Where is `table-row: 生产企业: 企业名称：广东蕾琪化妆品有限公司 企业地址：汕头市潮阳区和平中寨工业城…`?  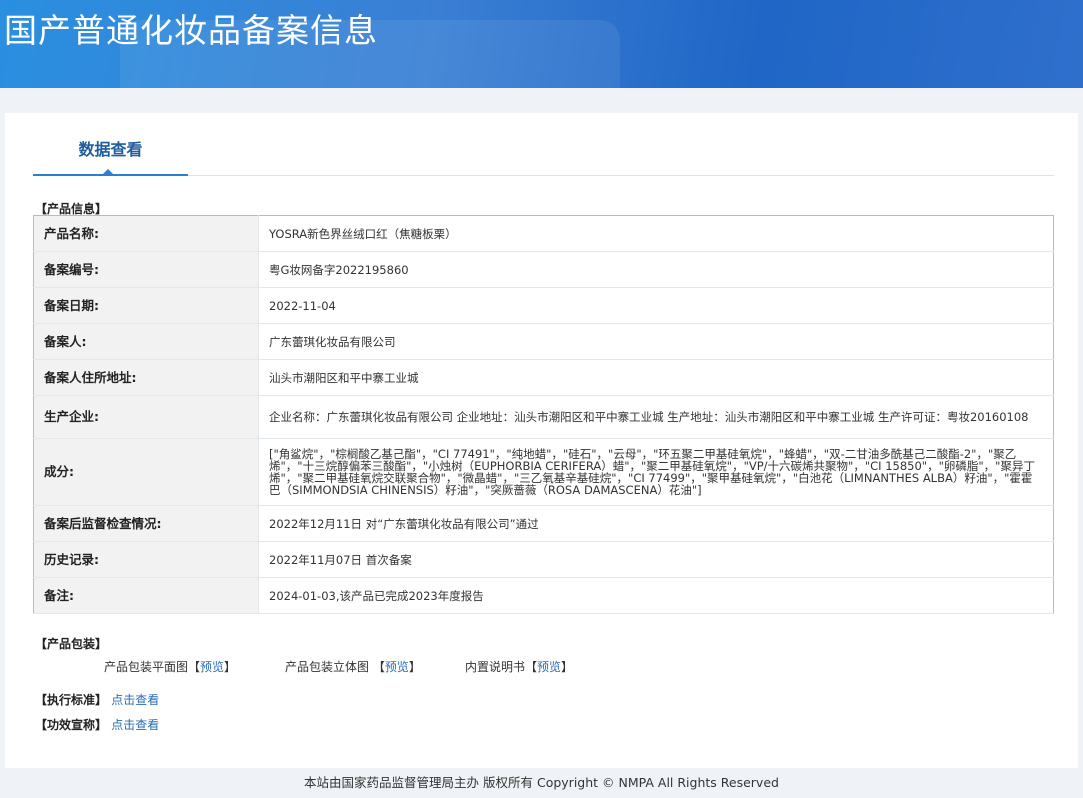 table-row: 生产企业: 企业名称：广东蕾琪化妆品有限公司 企业地址：汕头市潮阳区和平中寨工业城… is located at coordinates (543, 417).